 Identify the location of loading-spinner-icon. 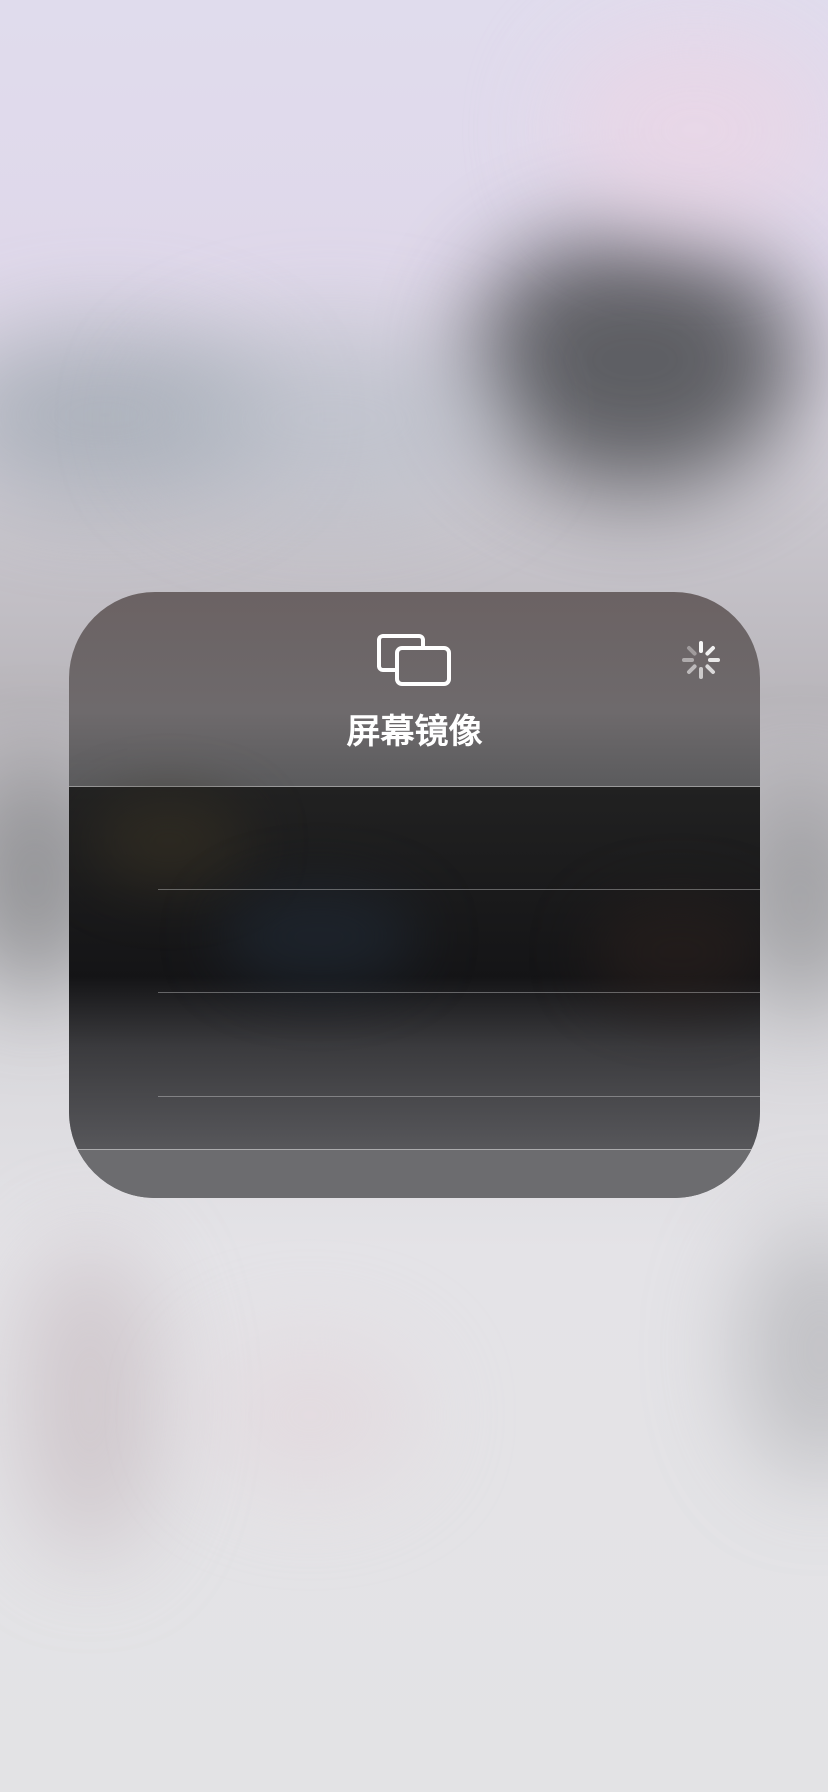
(701, 660).